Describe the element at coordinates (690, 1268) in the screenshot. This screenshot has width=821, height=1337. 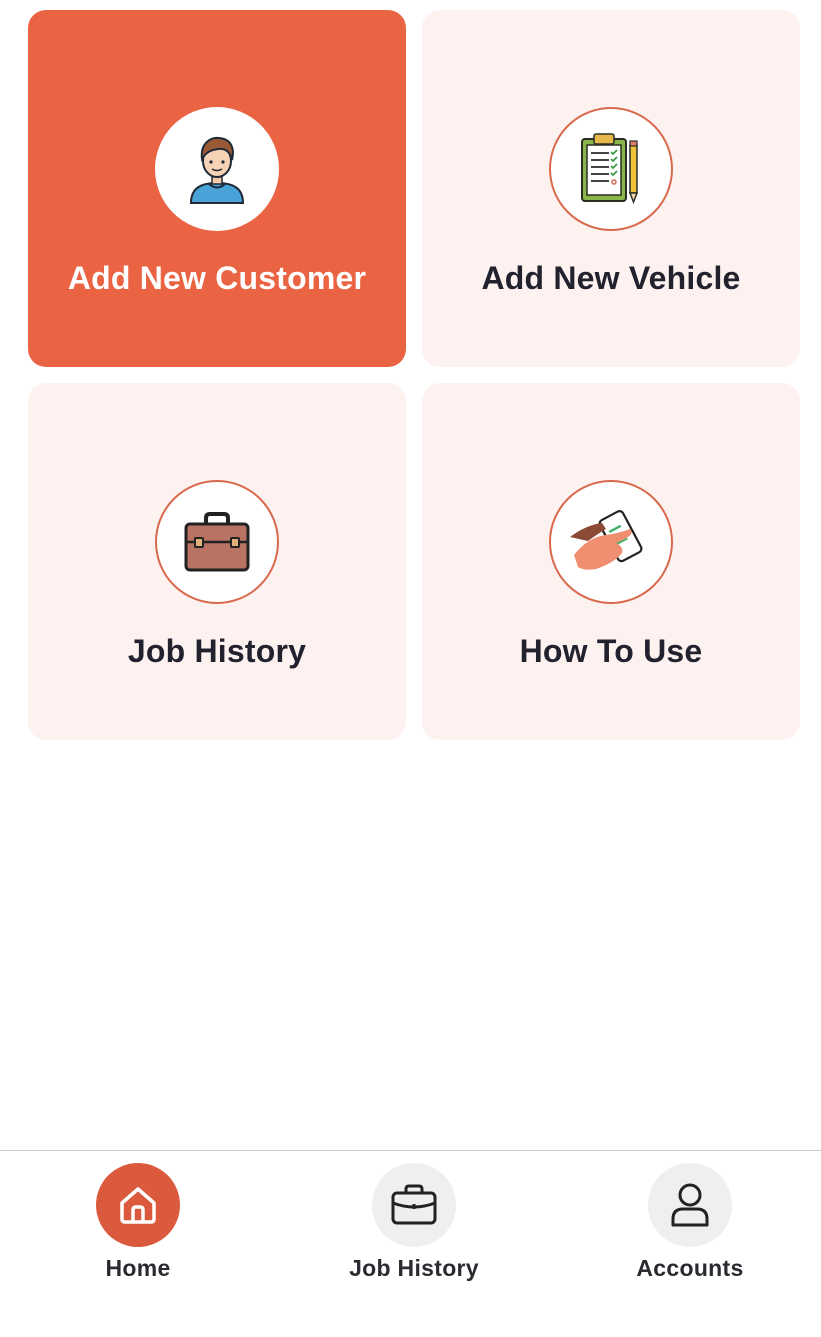
I see `nav-label-accounts: Accounts` at that location.